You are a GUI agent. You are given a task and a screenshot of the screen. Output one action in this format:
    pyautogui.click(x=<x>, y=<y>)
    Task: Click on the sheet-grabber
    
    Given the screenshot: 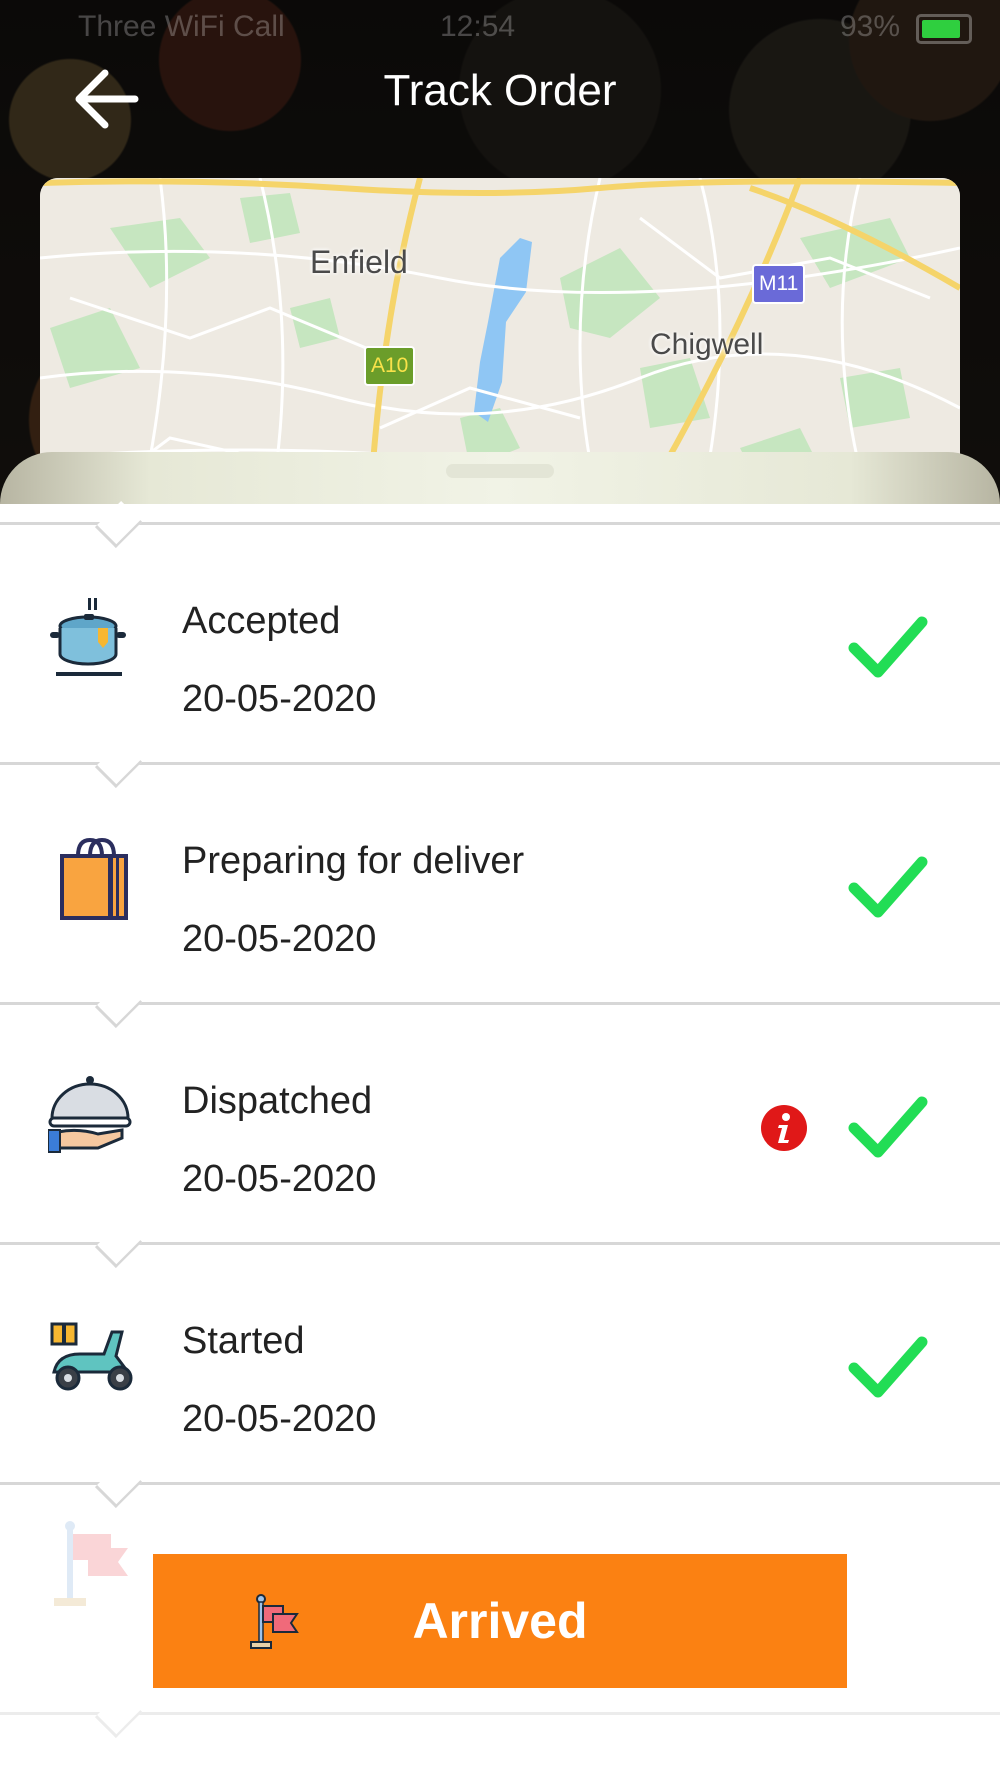 What is the action you would take?
    pyautogui.click(x=500, y=471)
    